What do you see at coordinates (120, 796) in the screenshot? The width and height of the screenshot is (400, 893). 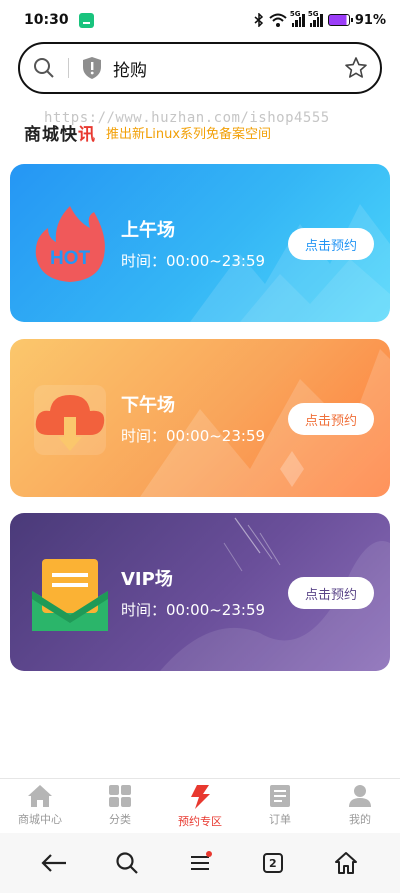 I see `grid-icon` at bounding box center [120, 796].